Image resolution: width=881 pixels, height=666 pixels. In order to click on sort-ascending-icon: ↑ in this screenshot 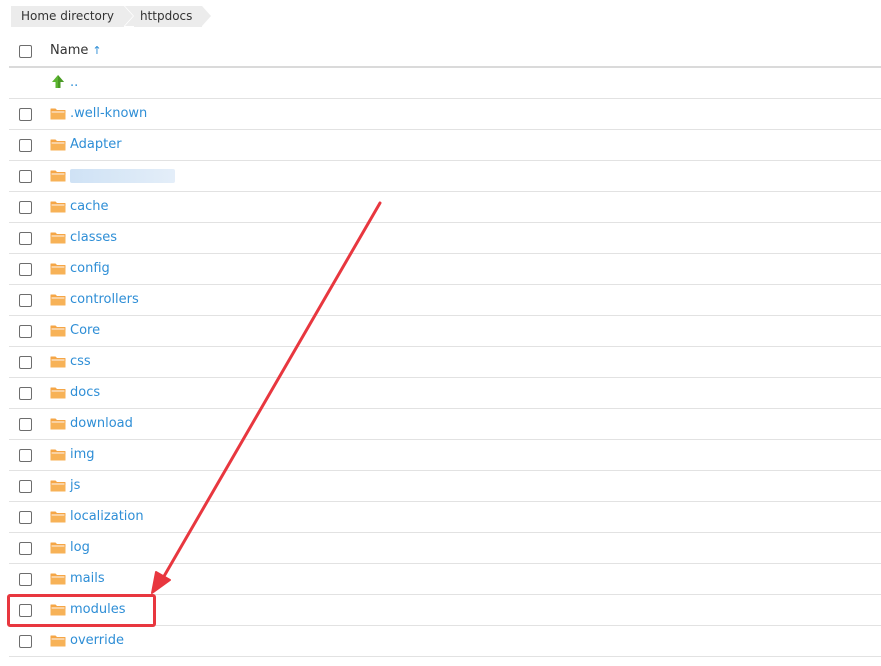, I will do `click(97, 50)`.